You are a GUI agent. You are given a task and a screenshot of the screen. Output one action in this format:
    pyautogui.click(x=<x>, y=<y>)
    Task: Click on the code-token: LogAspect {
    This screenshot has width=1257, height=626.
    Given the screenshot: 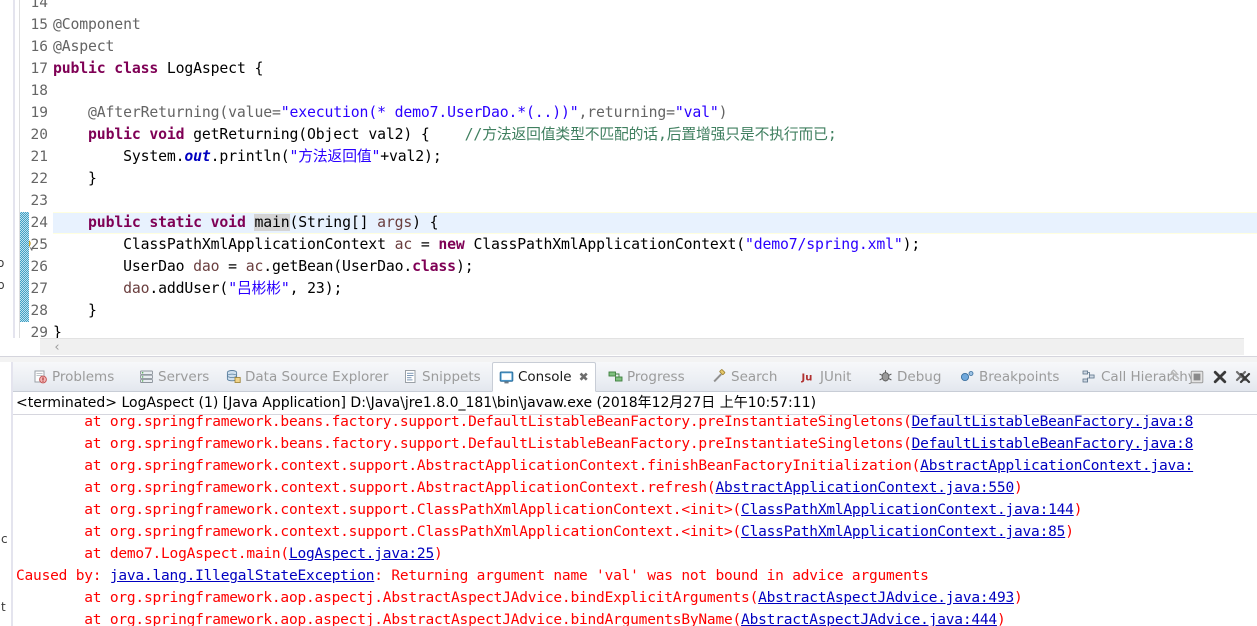 What is the action you would take?
    pyautogui.click(x=215, y=68)
    